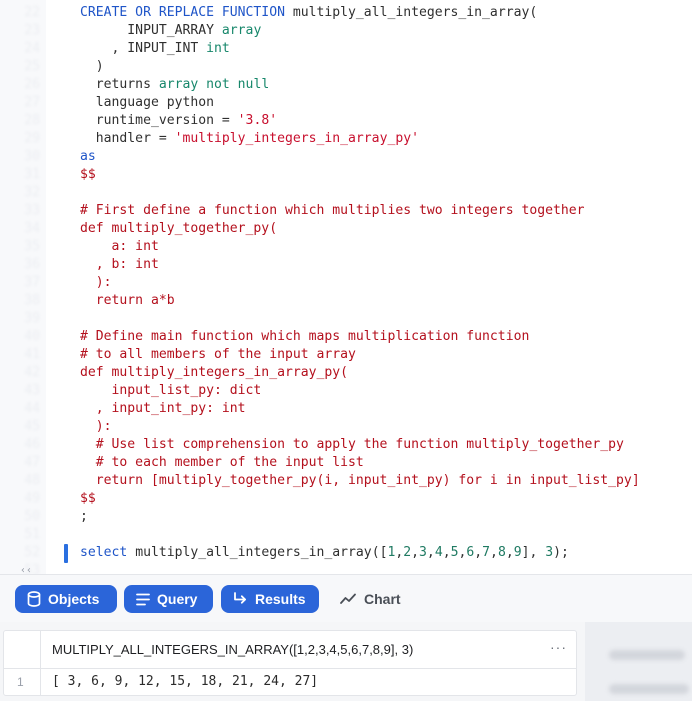 The image size is (692, 701). I want to click on chart-button: Chart, so click(370, 599).